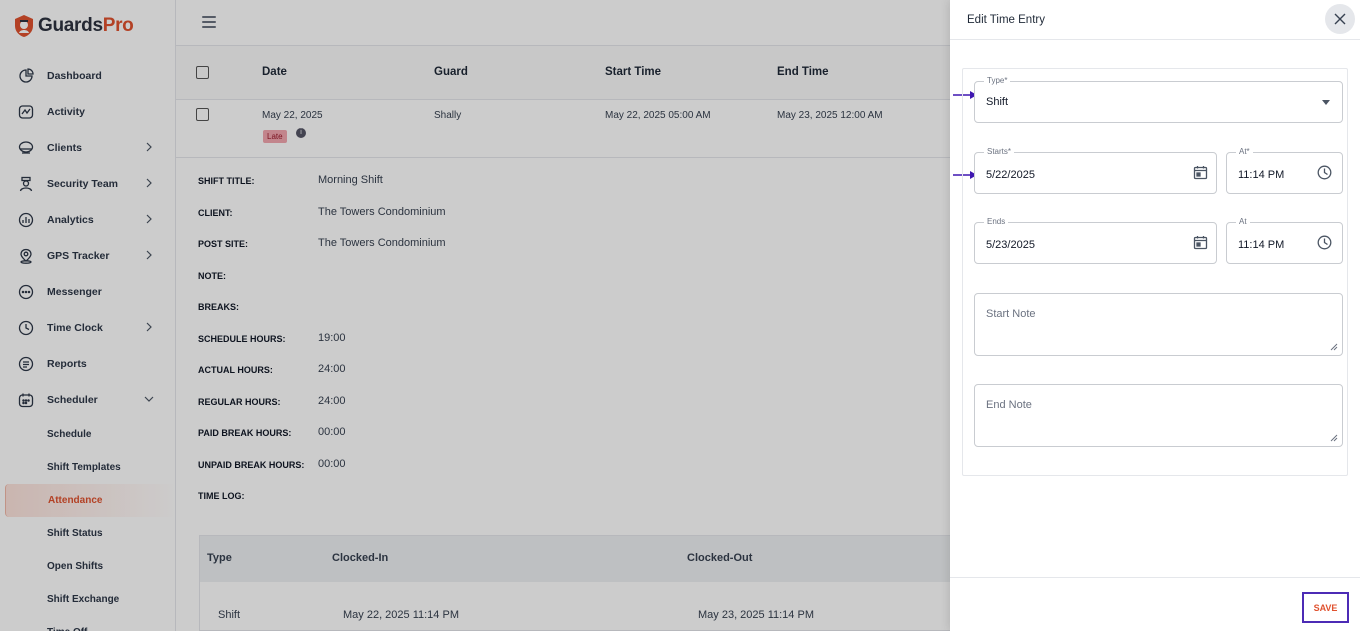 The width and height of the screenshot is (1360, 631). What do you see at coordinates (1155, 20) in the screenshot?
I see `panel-header: Edit Time Entry` at bounding box center [1155, 20].